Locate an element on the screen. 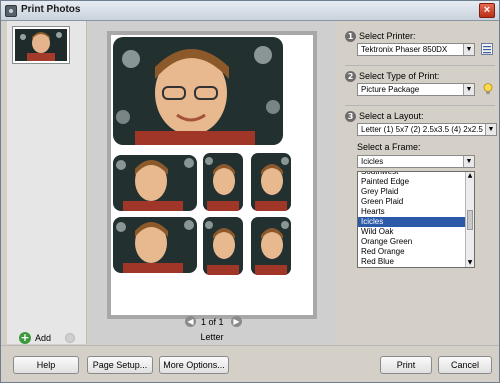 Image resolution: width=500 pixels, height=383 pixels. frame-option: Hearts is located at coordinates (416, 212).